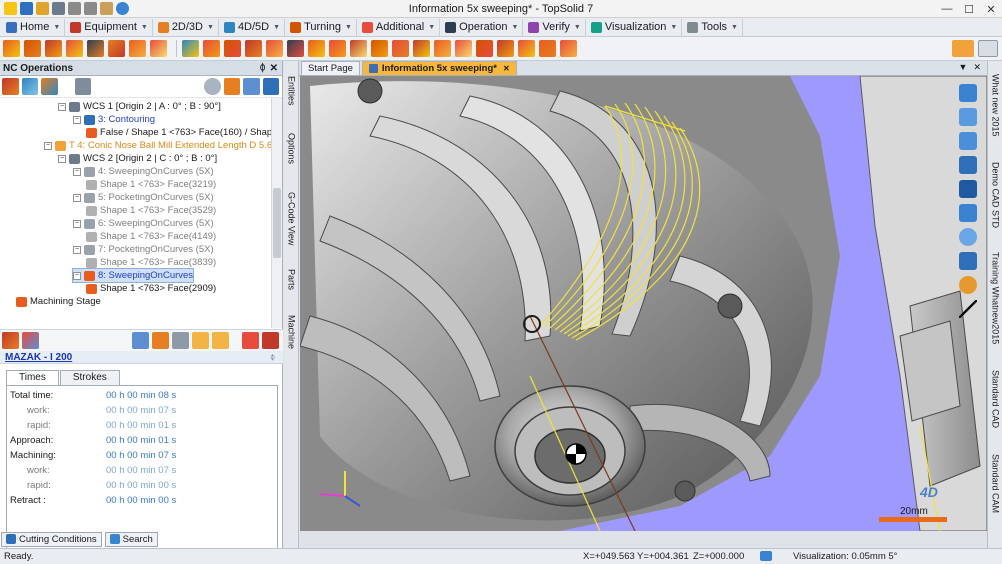  I want to click on tool-swarf-icon, so click(211, 48).